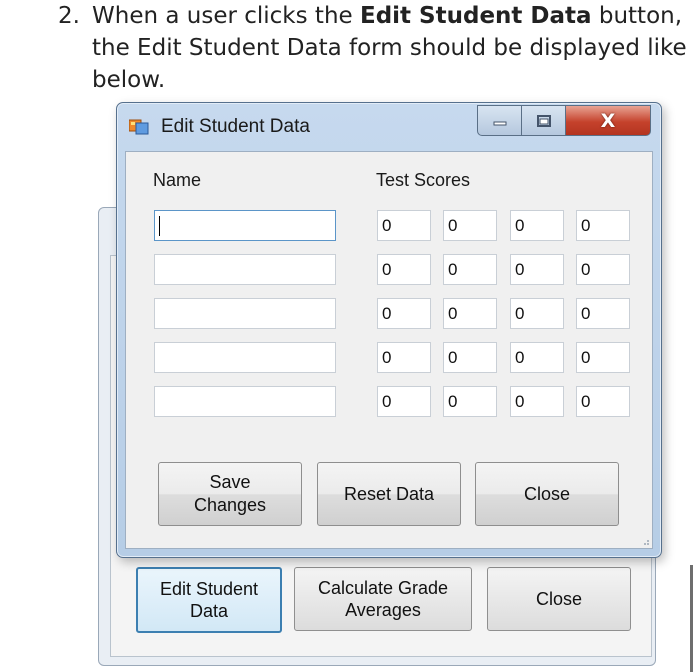  Describe the element at coordinates (423, 180) in the screenshot. I see `test-scores-header: Test Scores` at that location.